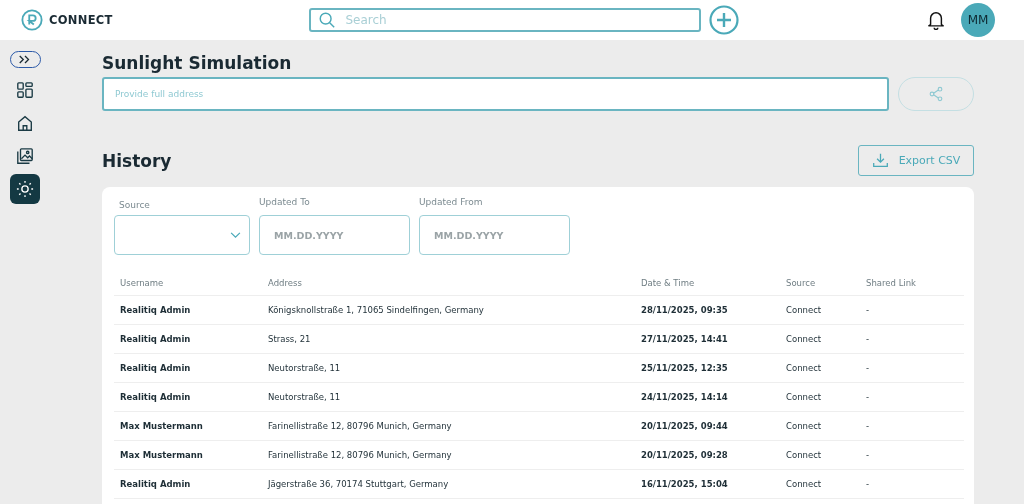 Image resolution: width=1024 pixels, height=504 pixels. Describe the element at coordinates (891, 282) in the screenshot. I see `column-header: Shared Link` at that location.